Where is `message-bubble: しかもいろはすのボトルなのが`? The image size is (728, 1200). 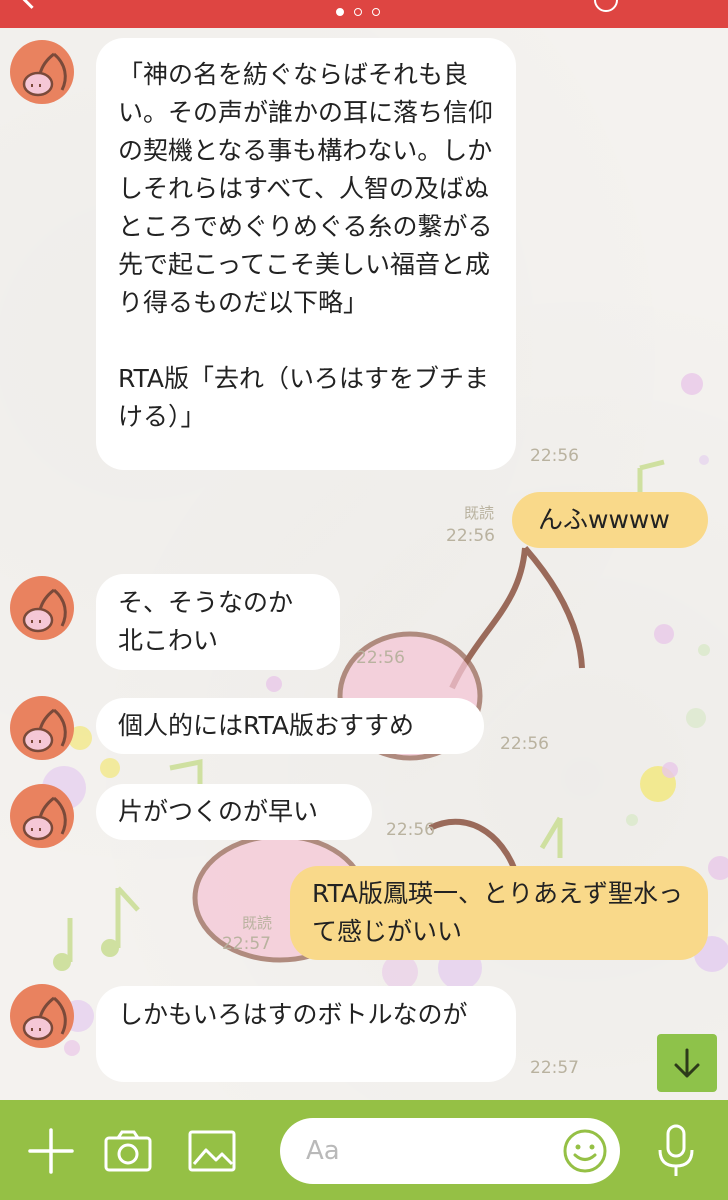 message-bubble: しかもいろはすのボトルなのが is located at coordinates (306, 1034).